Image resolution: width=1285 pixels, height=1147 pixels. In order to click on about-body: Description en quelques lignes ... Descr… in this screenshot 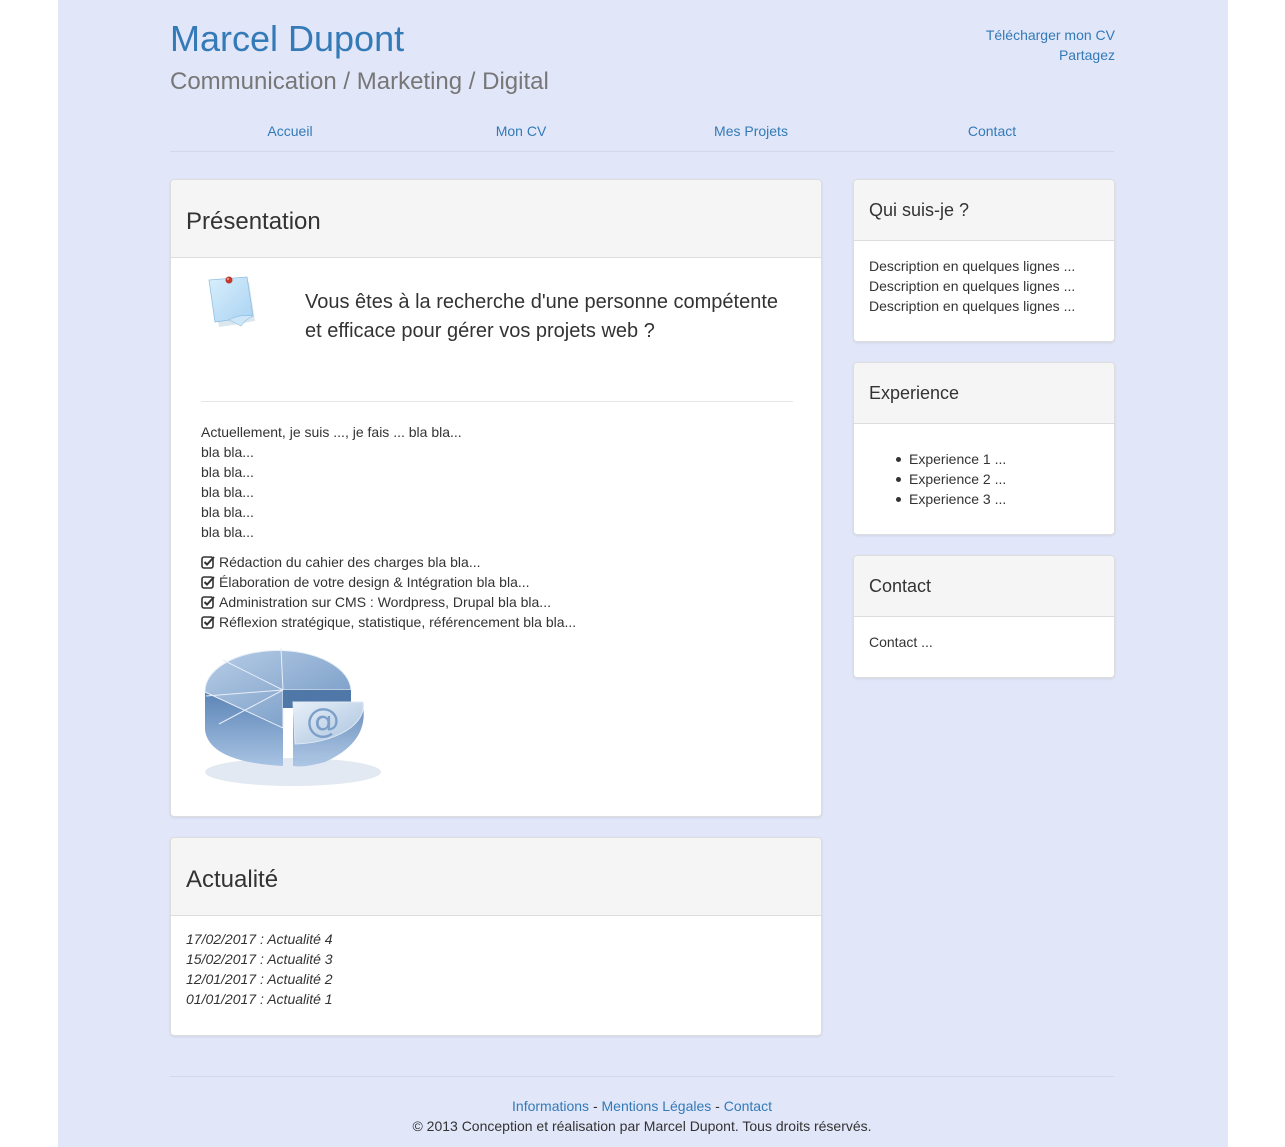, I will do `click(984, 278)`.